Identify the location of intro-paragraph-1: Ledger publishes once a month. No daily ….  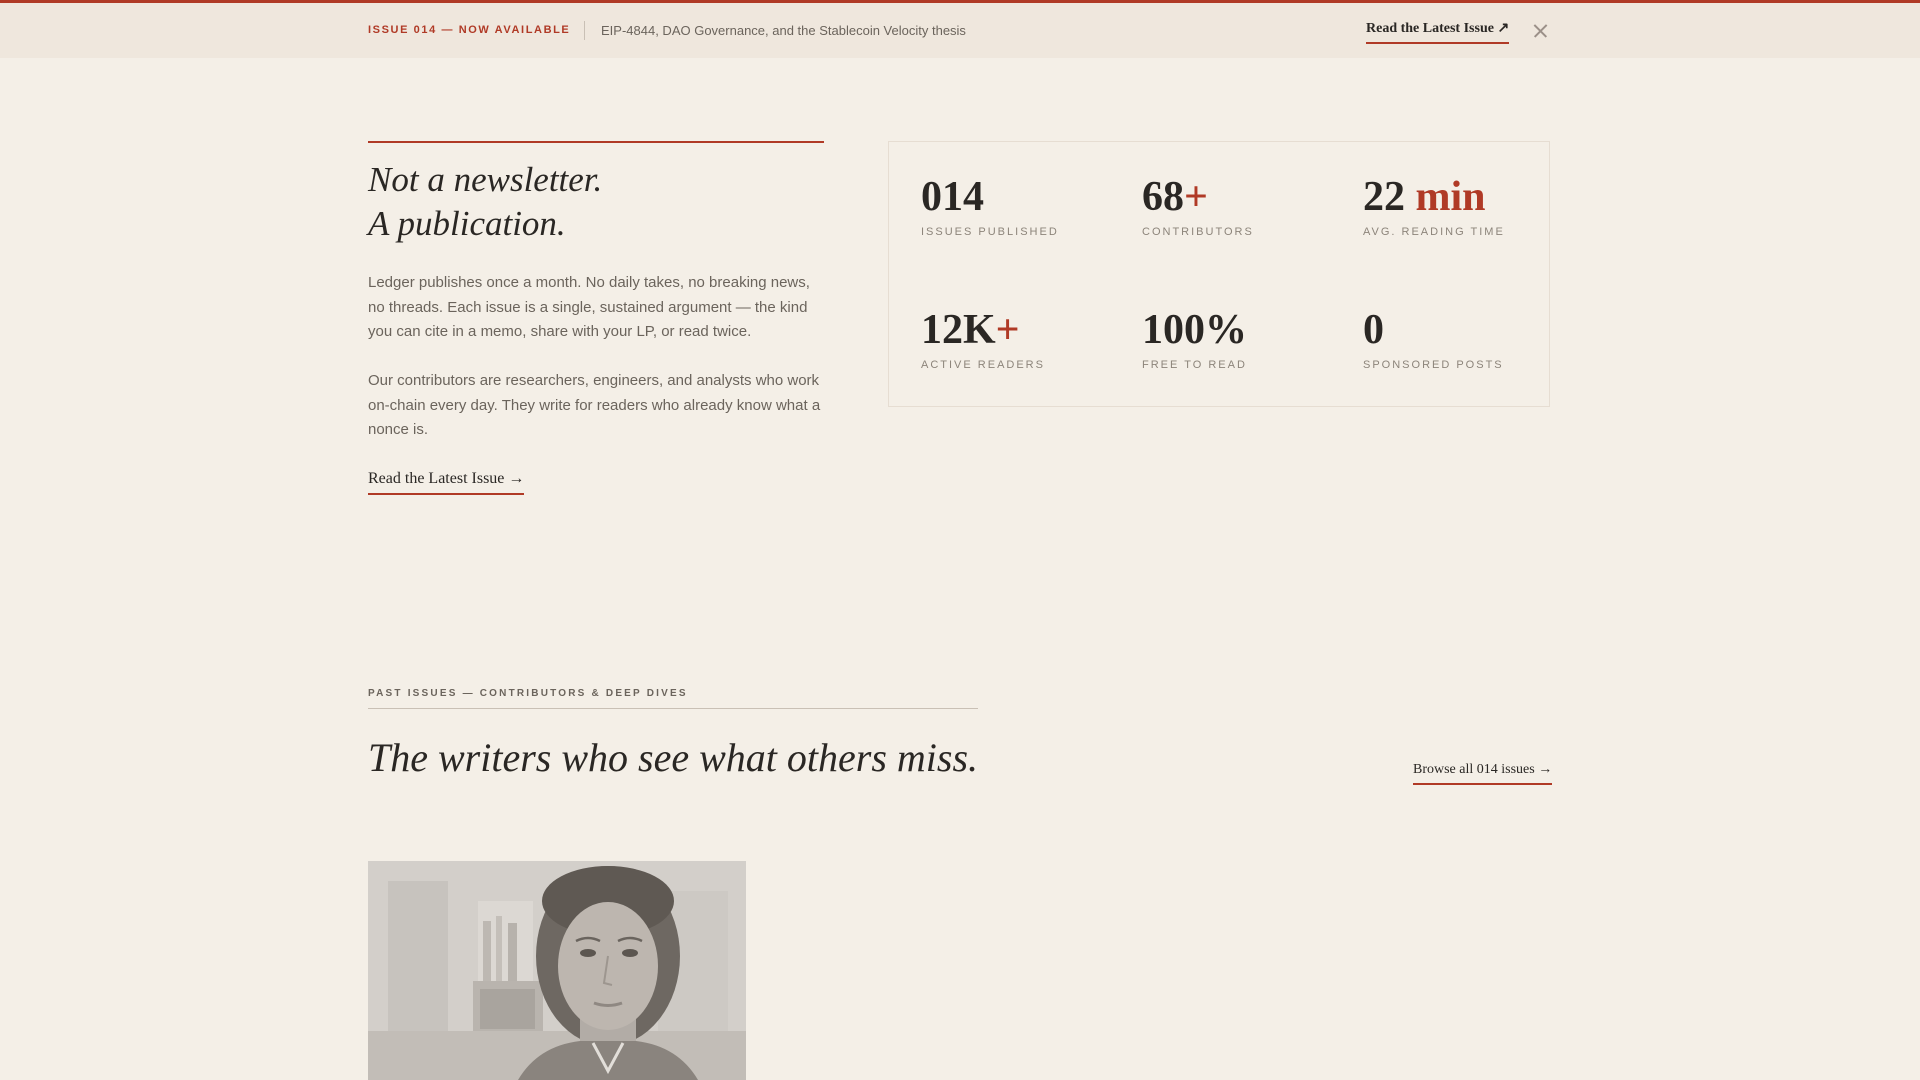
(589, 307).